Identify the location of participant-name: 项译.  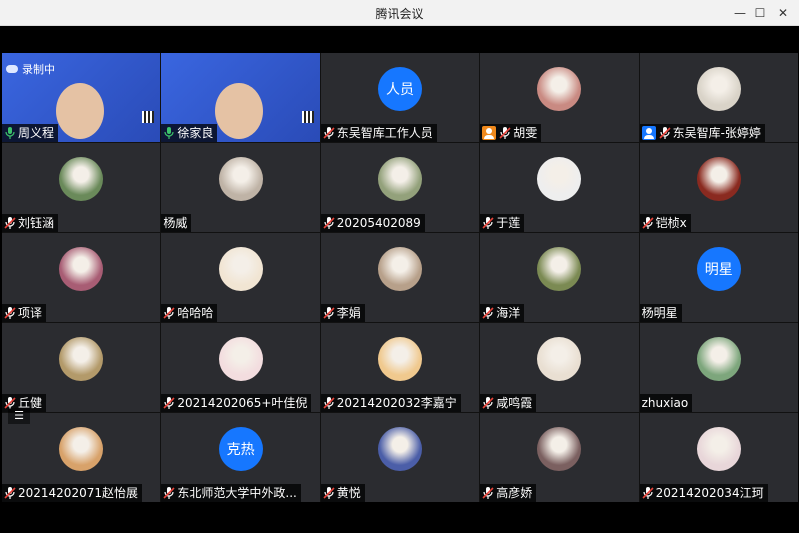
(30, 313).